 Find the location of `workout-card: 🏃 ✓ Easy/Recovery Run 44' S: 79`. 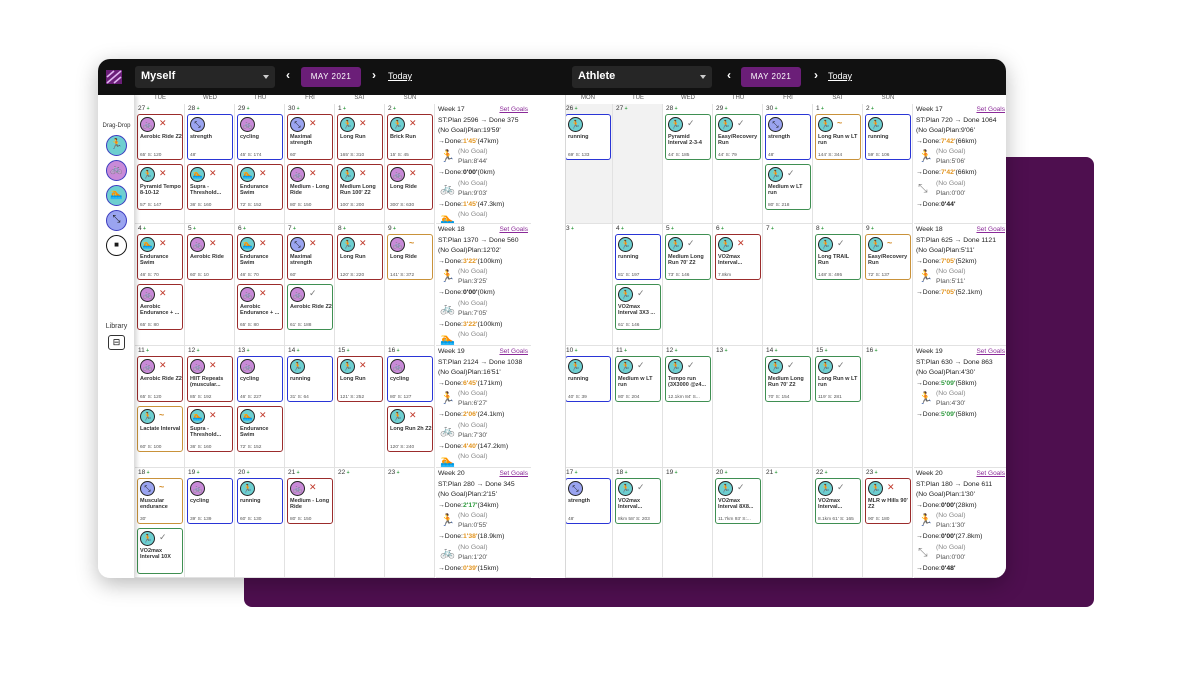

workout-card: 🏃 ✓ Easy/Recovery Run 44' S: 79 is located at coordinates (738, 137).